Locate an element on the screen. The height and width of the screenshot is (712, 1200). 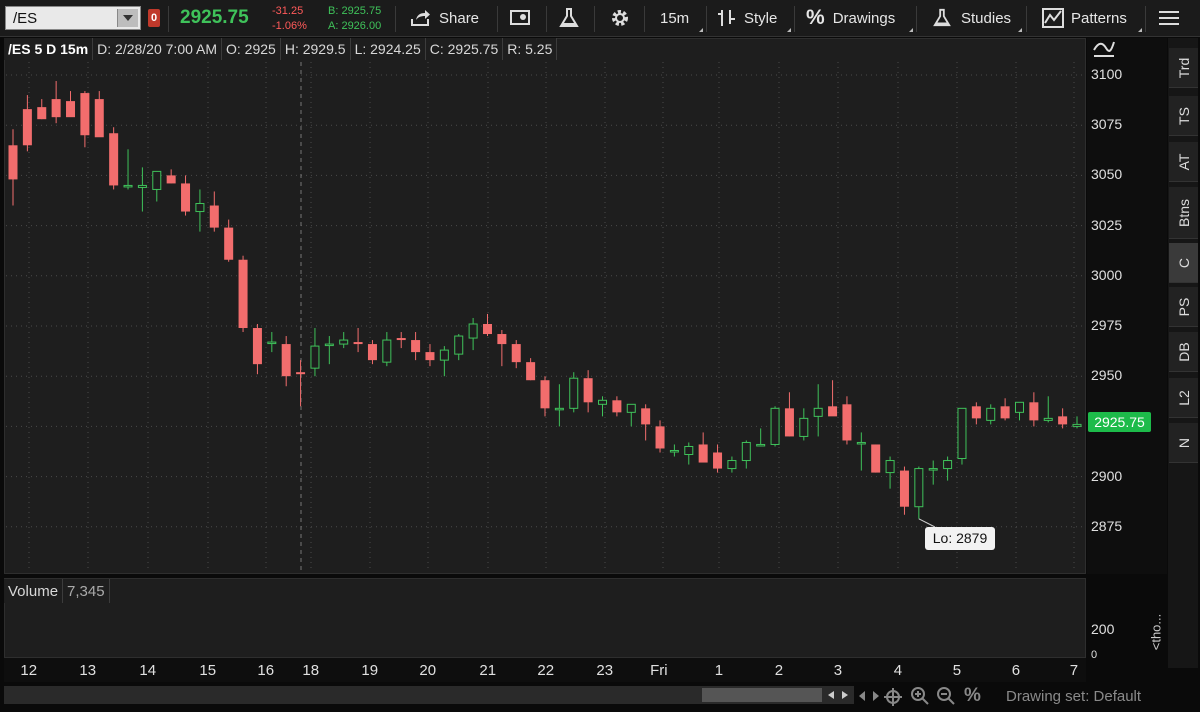
sidebar-tab-label: PS is located at coordinates (1183, 306).